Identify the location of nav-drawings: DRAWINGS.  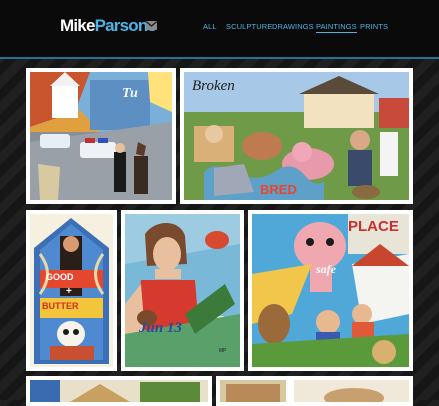
(293, 27).